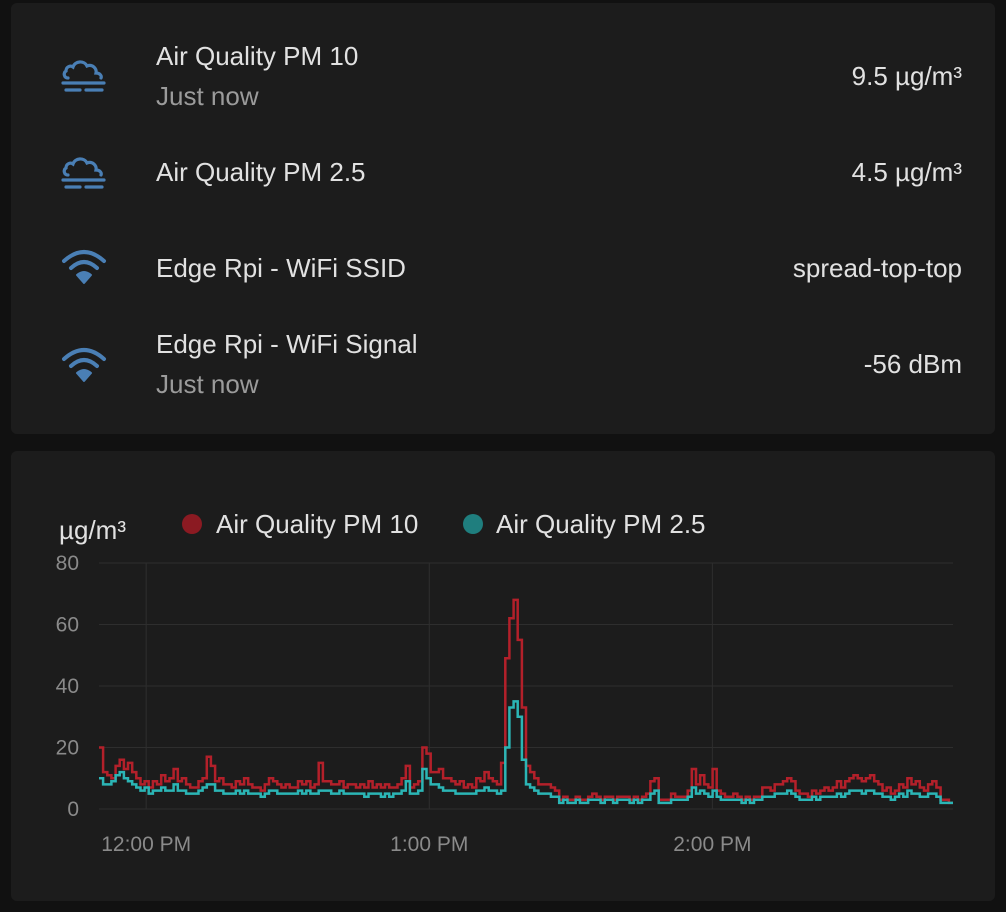 This screenshot has width=1006, height=912. I want to click on legend-swatch-pm25, so click(473, 524).